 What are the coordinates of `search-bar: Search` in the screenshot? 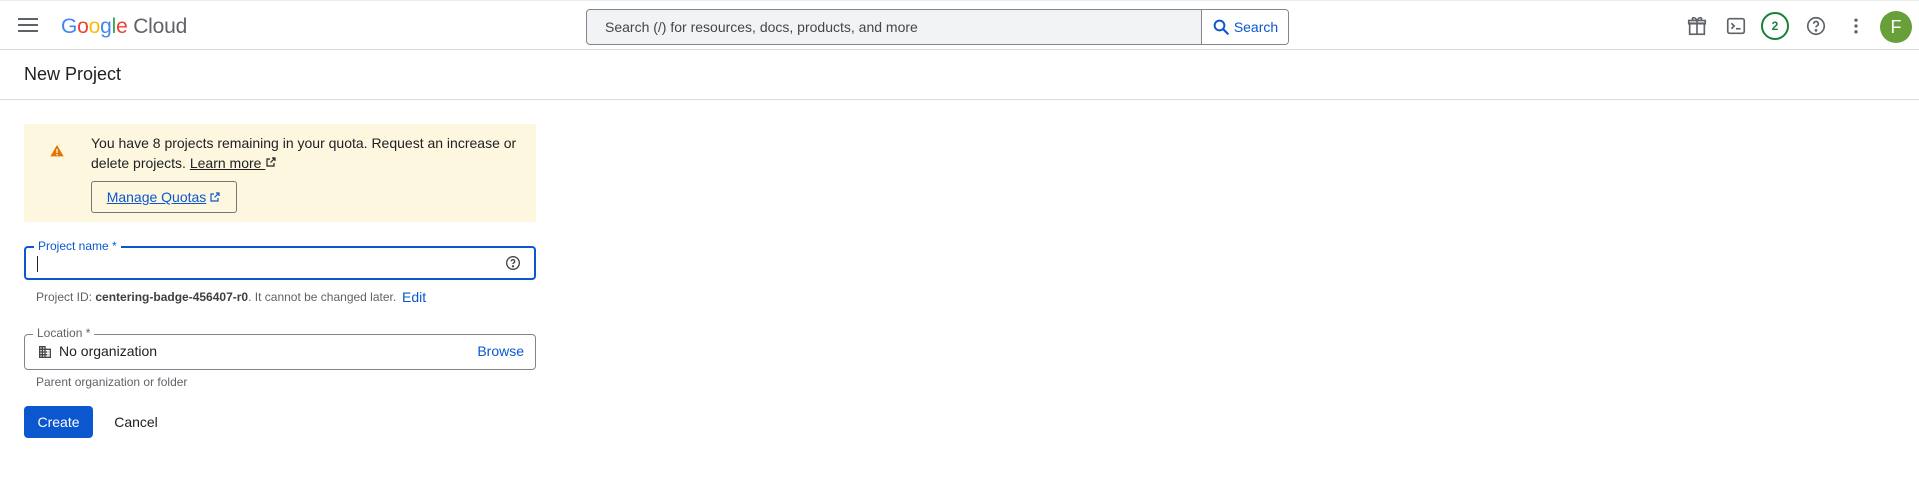 It's located at (937, 27).